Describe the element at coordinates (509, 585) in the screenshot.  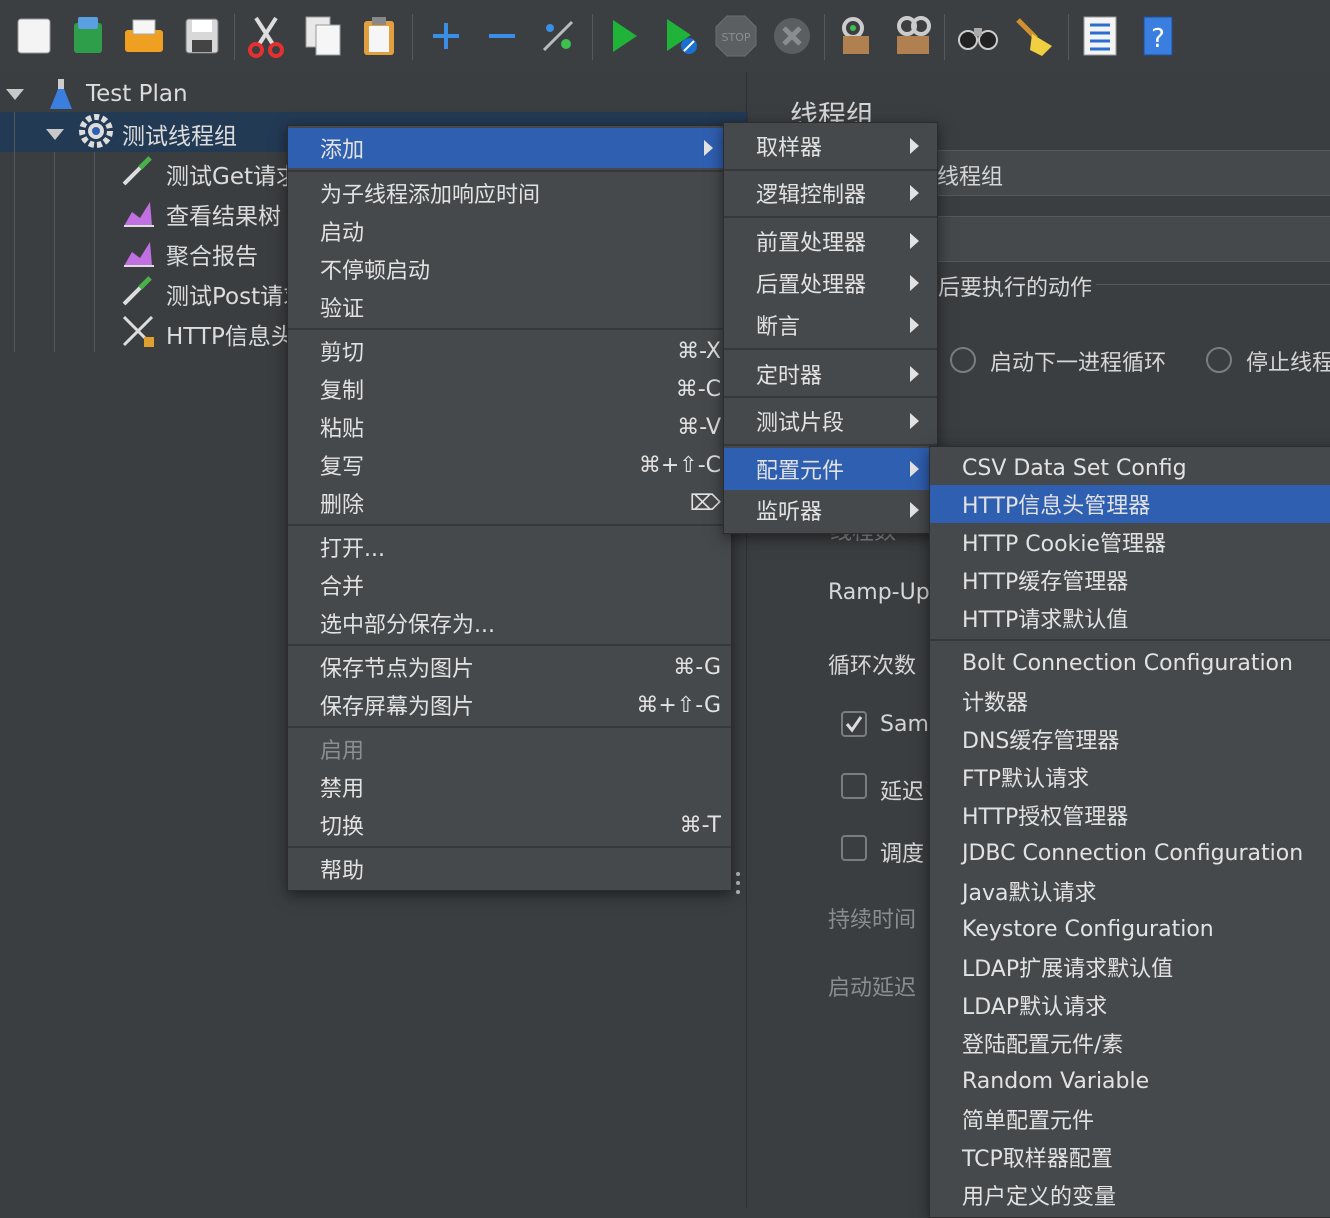
I see `menu-item-merge: 合并` at that location.